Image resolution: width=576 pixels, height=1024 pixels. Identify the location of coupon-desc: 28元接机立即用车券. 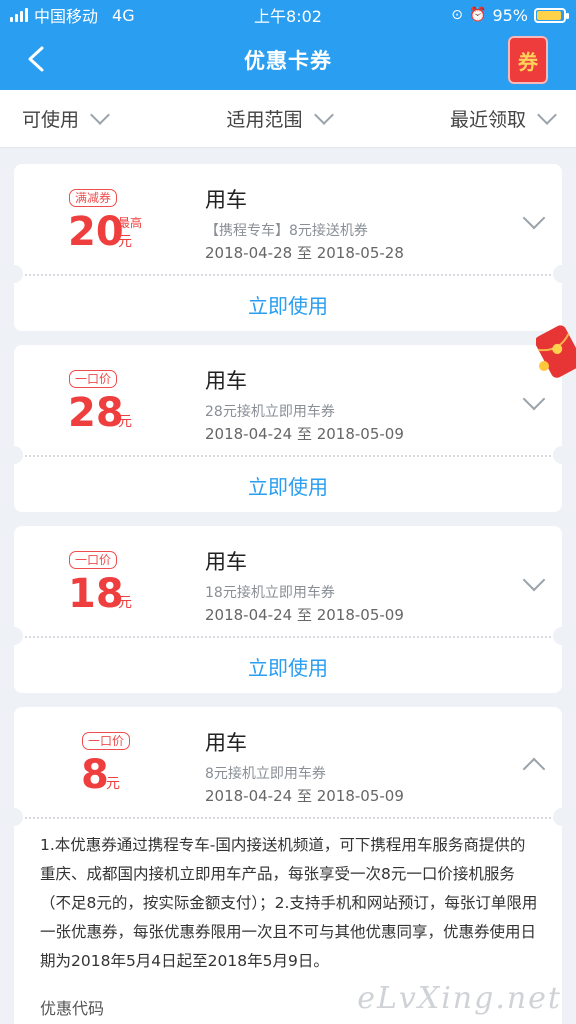
(270, 412).